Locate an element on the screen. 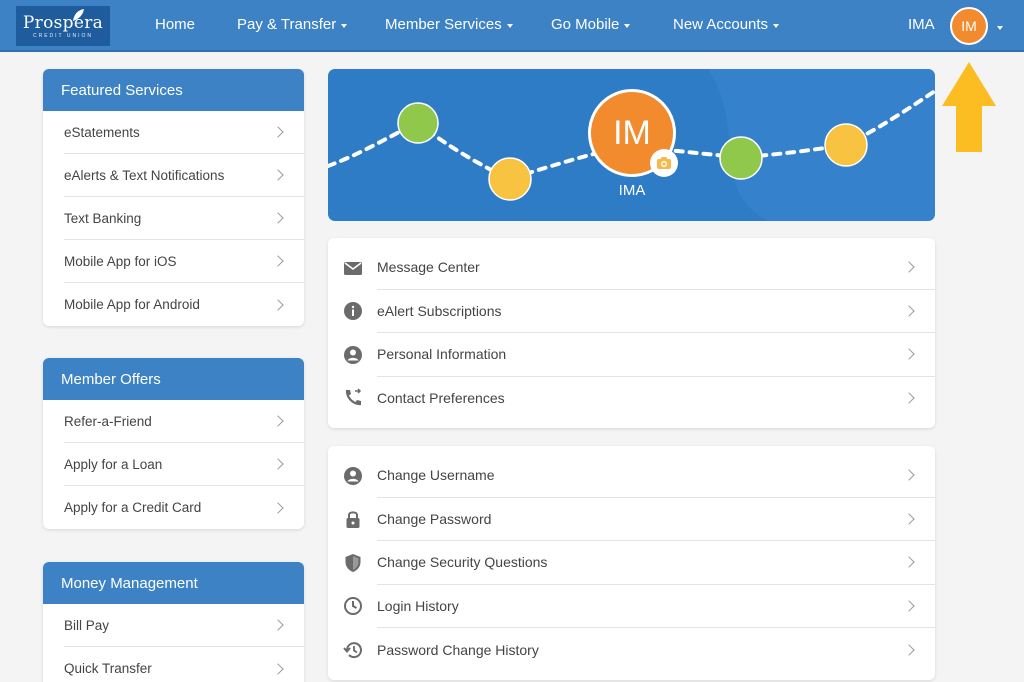 The width and height of the screenshot is (1024, 682). menu-item-label: Message Center is located at coordinates (428, 267).